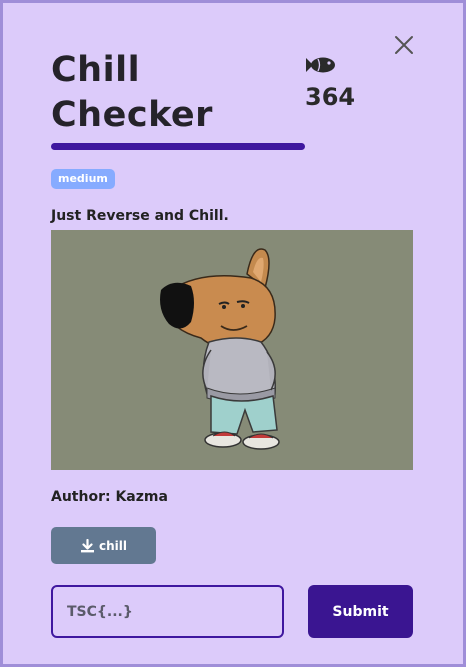 The image size is (466, 667). Describe the element at coordinates (140, 216) in the screenshot. I see `challenge-description: Just Reverse and Chill.` at that location.